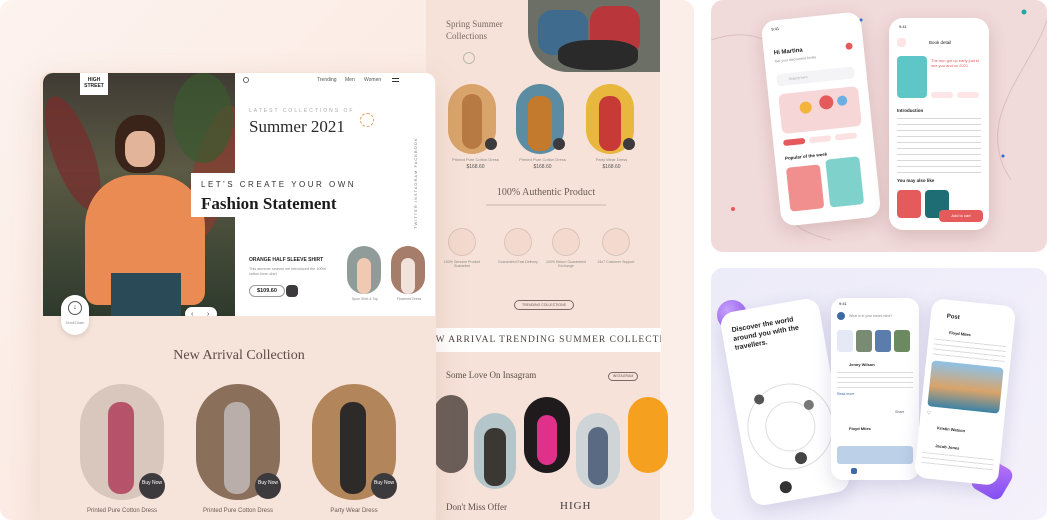 The width and height of the screenshot is (1047, 520). What do you see at coordinates (845, 394) in the screenshot?
I see `read-more-link: Read more` at bounding box center [845, 394].